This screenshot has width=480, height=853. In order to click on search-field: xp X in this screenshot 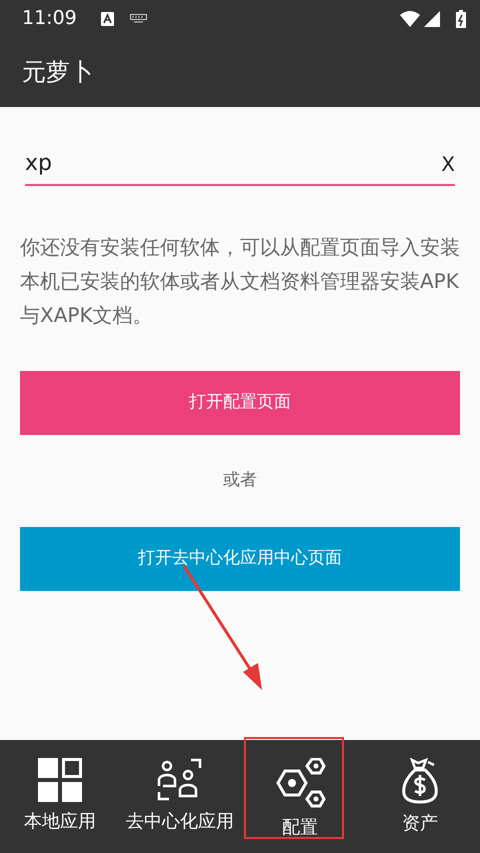, I will do `click(240, 164)`.